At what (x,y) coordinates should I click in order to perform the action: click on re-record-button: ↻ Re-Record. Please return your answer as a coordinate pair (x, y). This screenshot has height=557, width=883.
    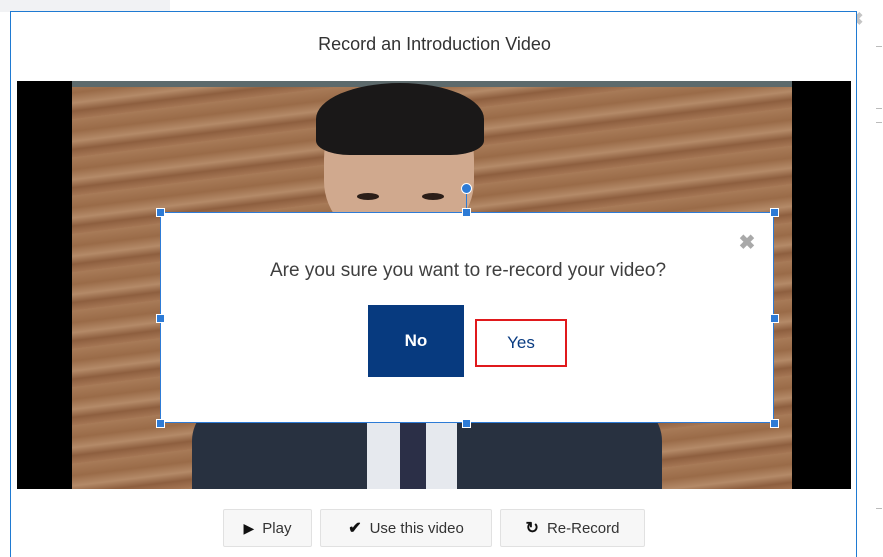
    Looking at the image, I should click on (572, 528).